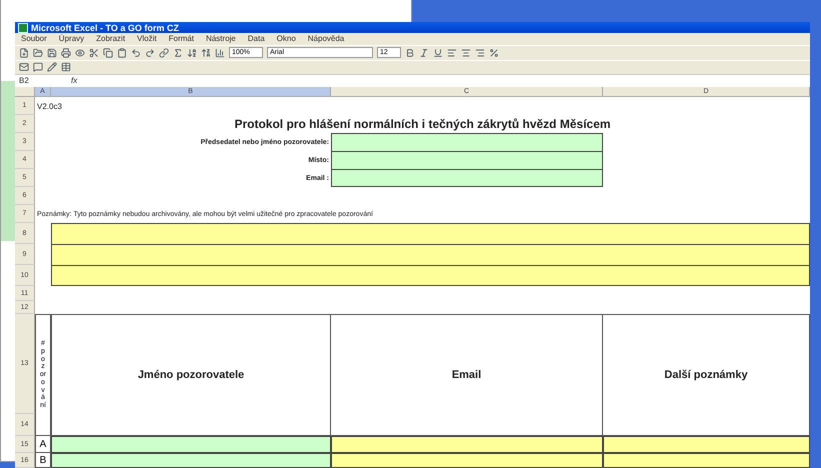 The image size is (821, 468). What do you see at coordinates (23, 27) in the screenshot?
I see `app-icon` at bounding box center [23, 27].